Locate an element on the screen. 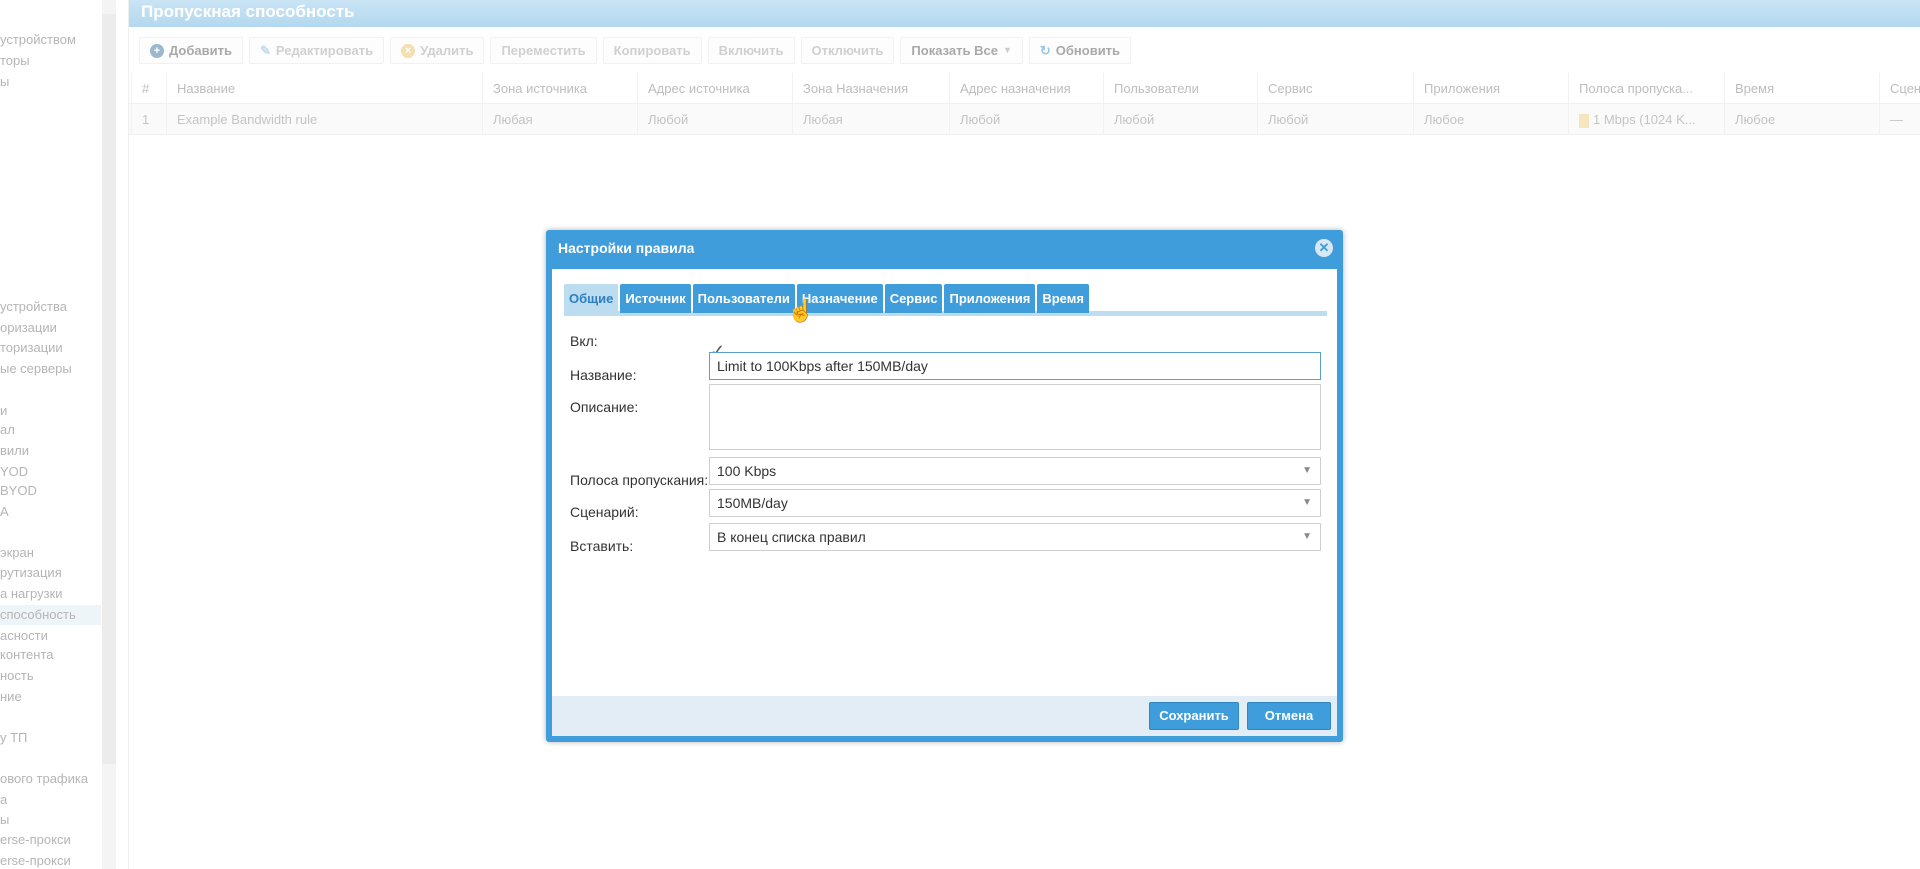  description-textarea is located at coordinates (1015, 417).